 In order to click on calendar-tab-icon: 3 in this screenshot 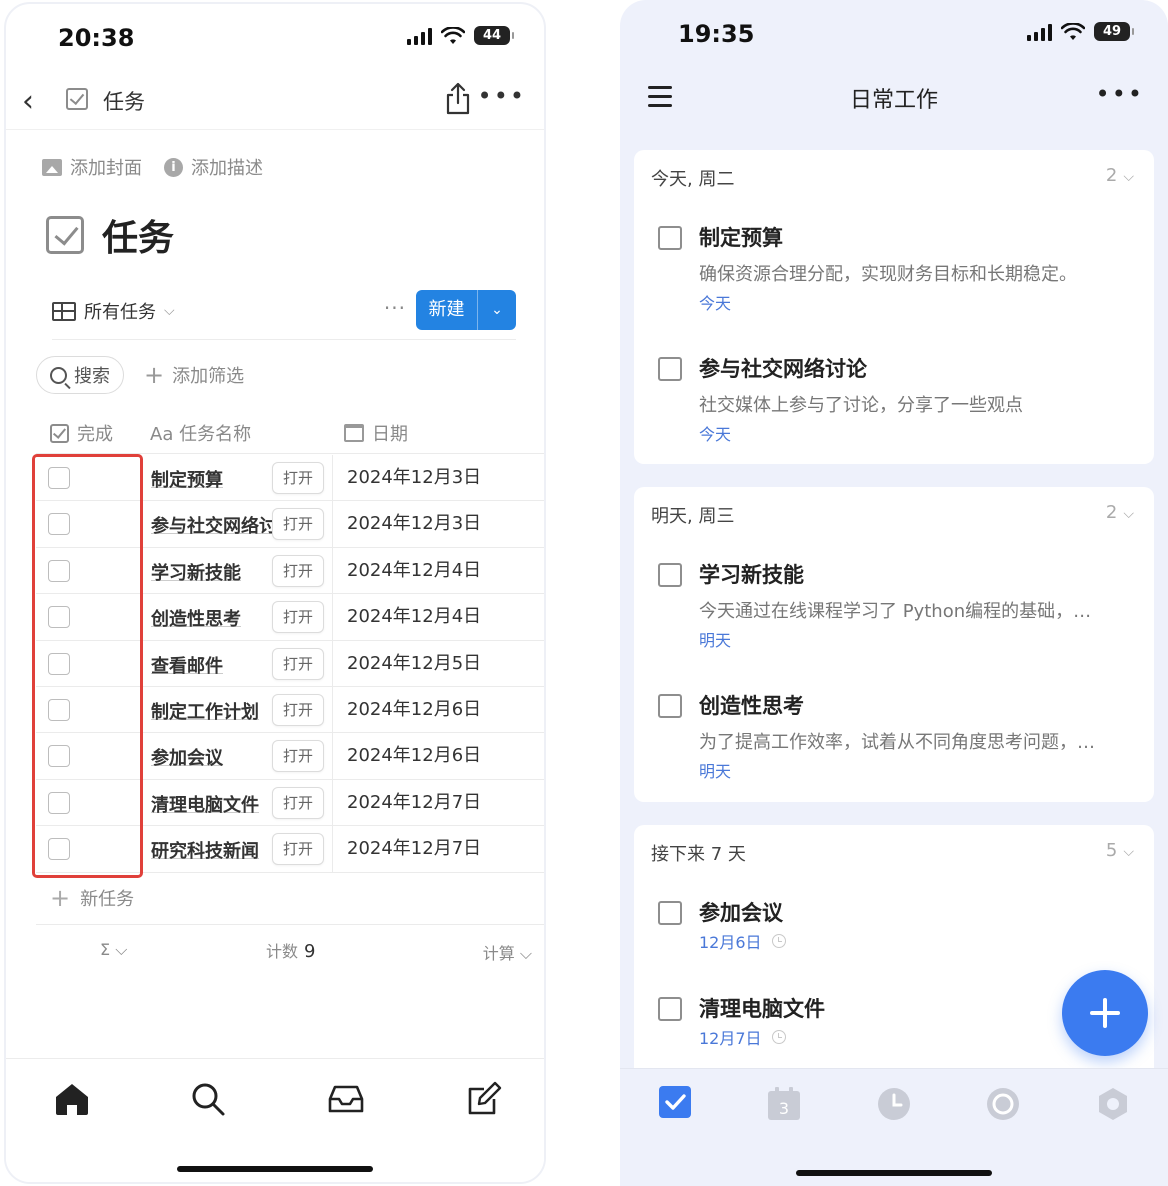, I will do `click(784, 1104)`.